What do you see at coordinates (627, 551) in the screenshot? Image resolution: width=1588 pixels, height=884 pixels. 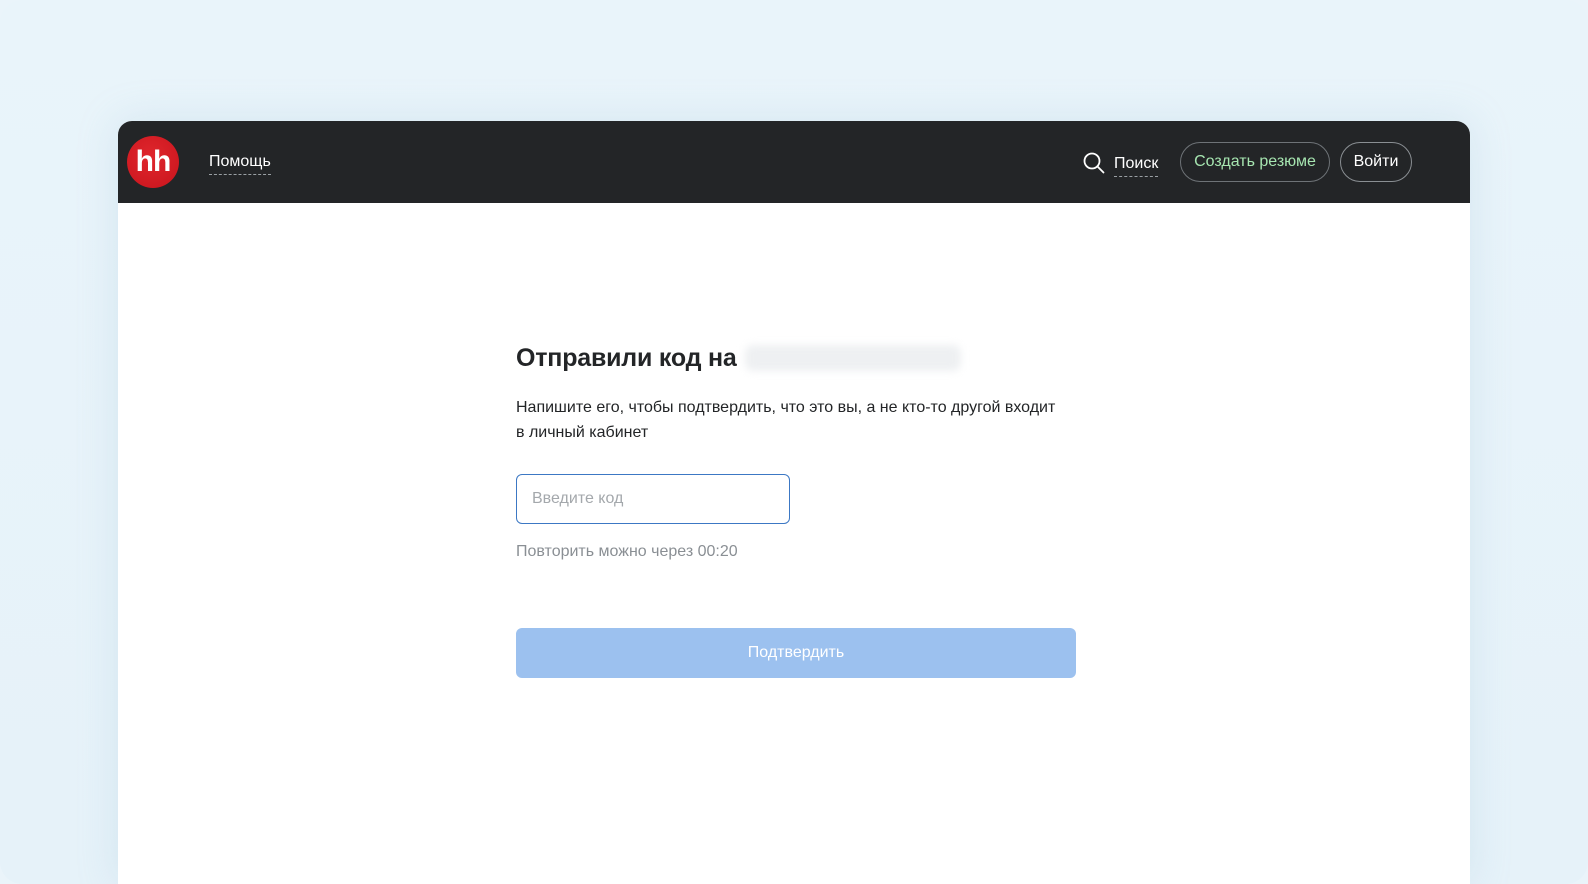 I see `resend-timer-text: Повторить можно через 00:20` at bounding box center [627, 551].